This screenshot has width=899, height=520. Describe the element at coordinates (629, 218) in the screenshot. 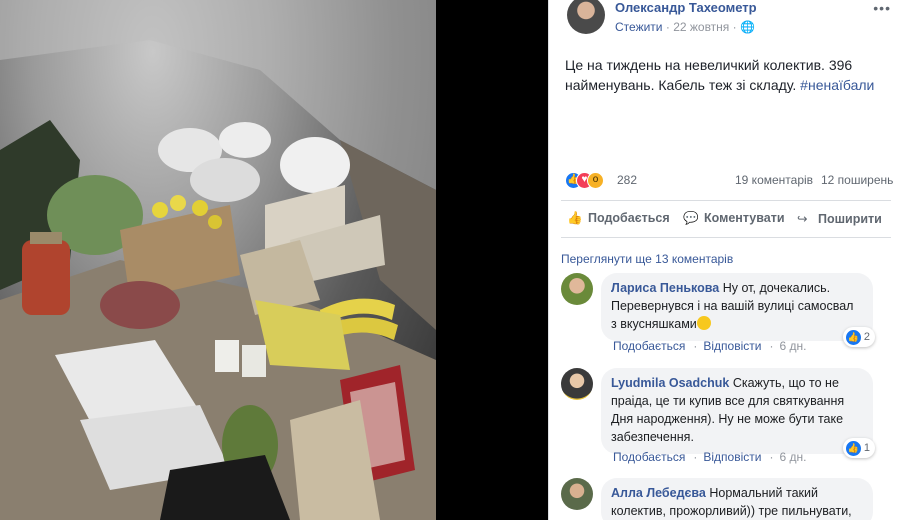

I see `like-label: Подобається` at that location.